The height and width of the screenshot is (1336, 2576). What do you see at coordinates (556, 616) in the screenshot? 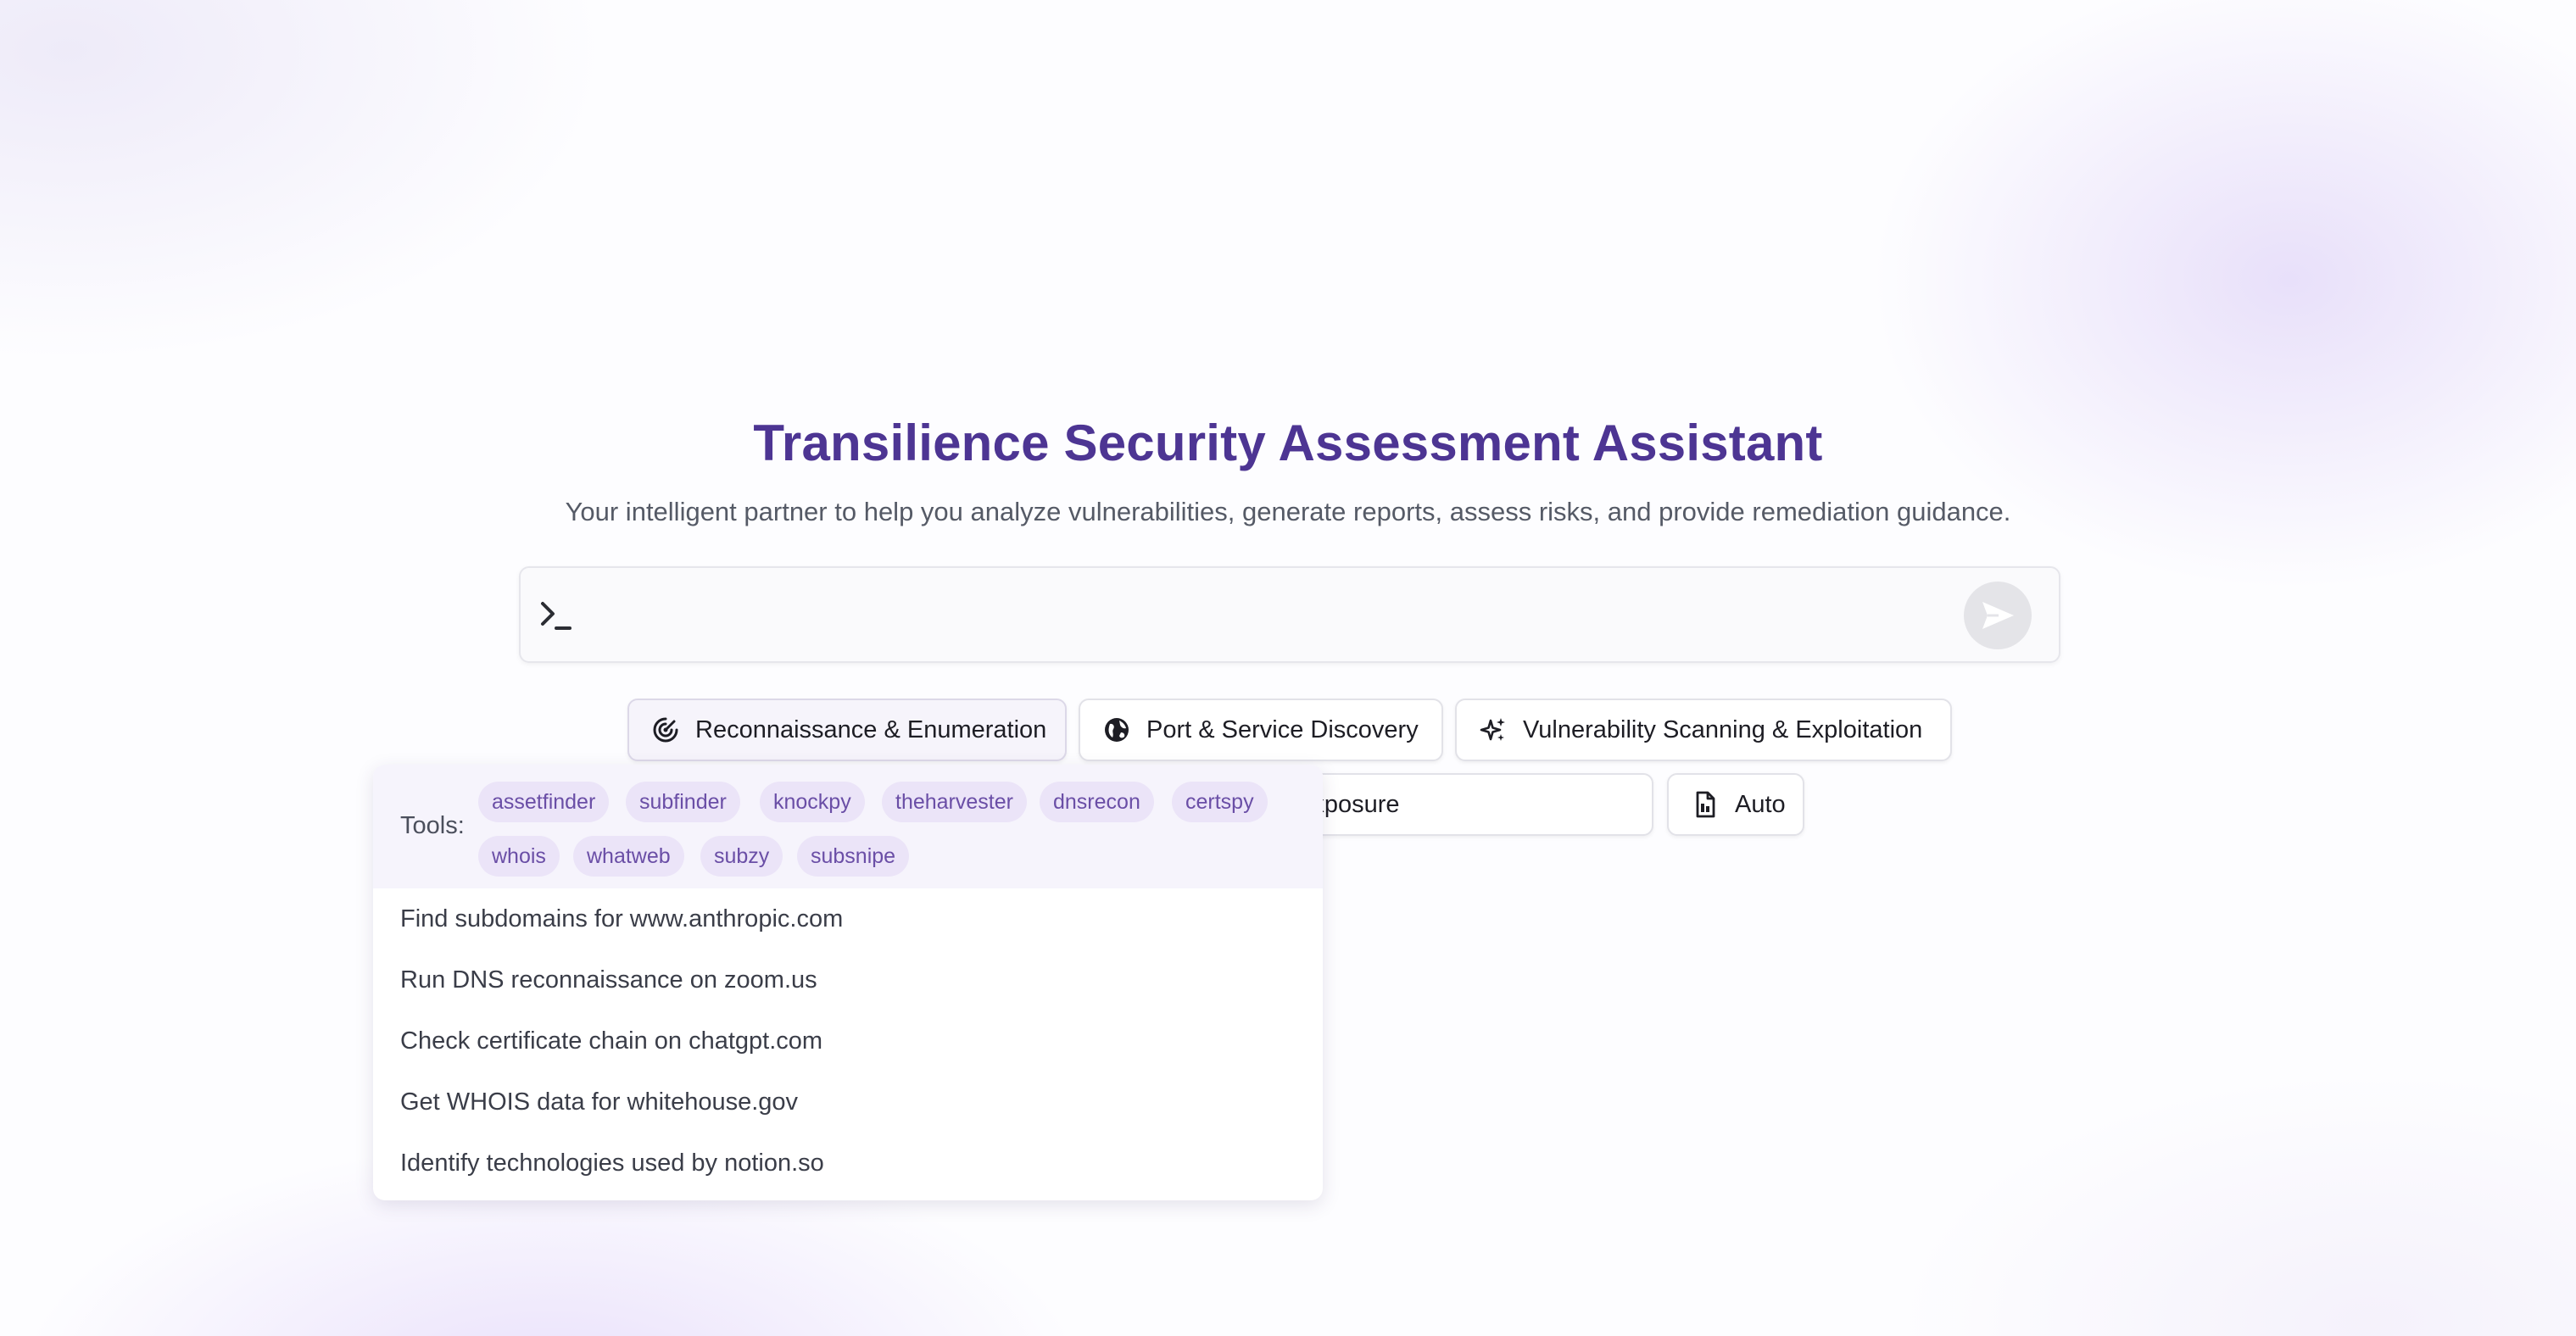
I see `terminal-prompt-icon` at bounding box center [556, 616].